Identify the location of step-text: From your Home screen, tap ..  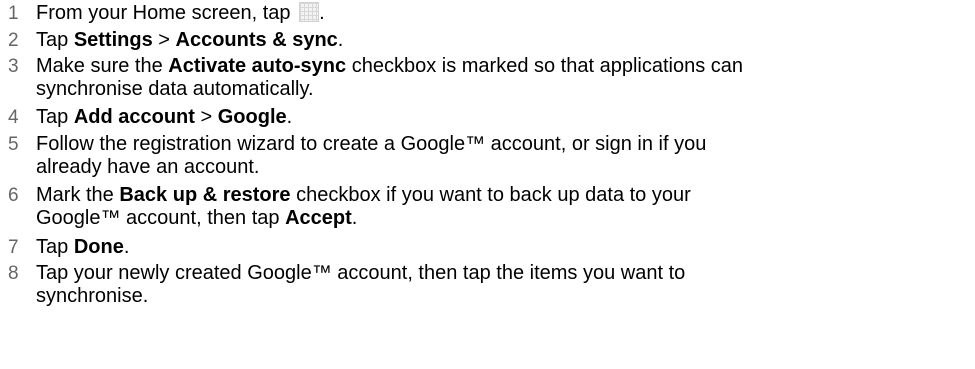
(502, 13).